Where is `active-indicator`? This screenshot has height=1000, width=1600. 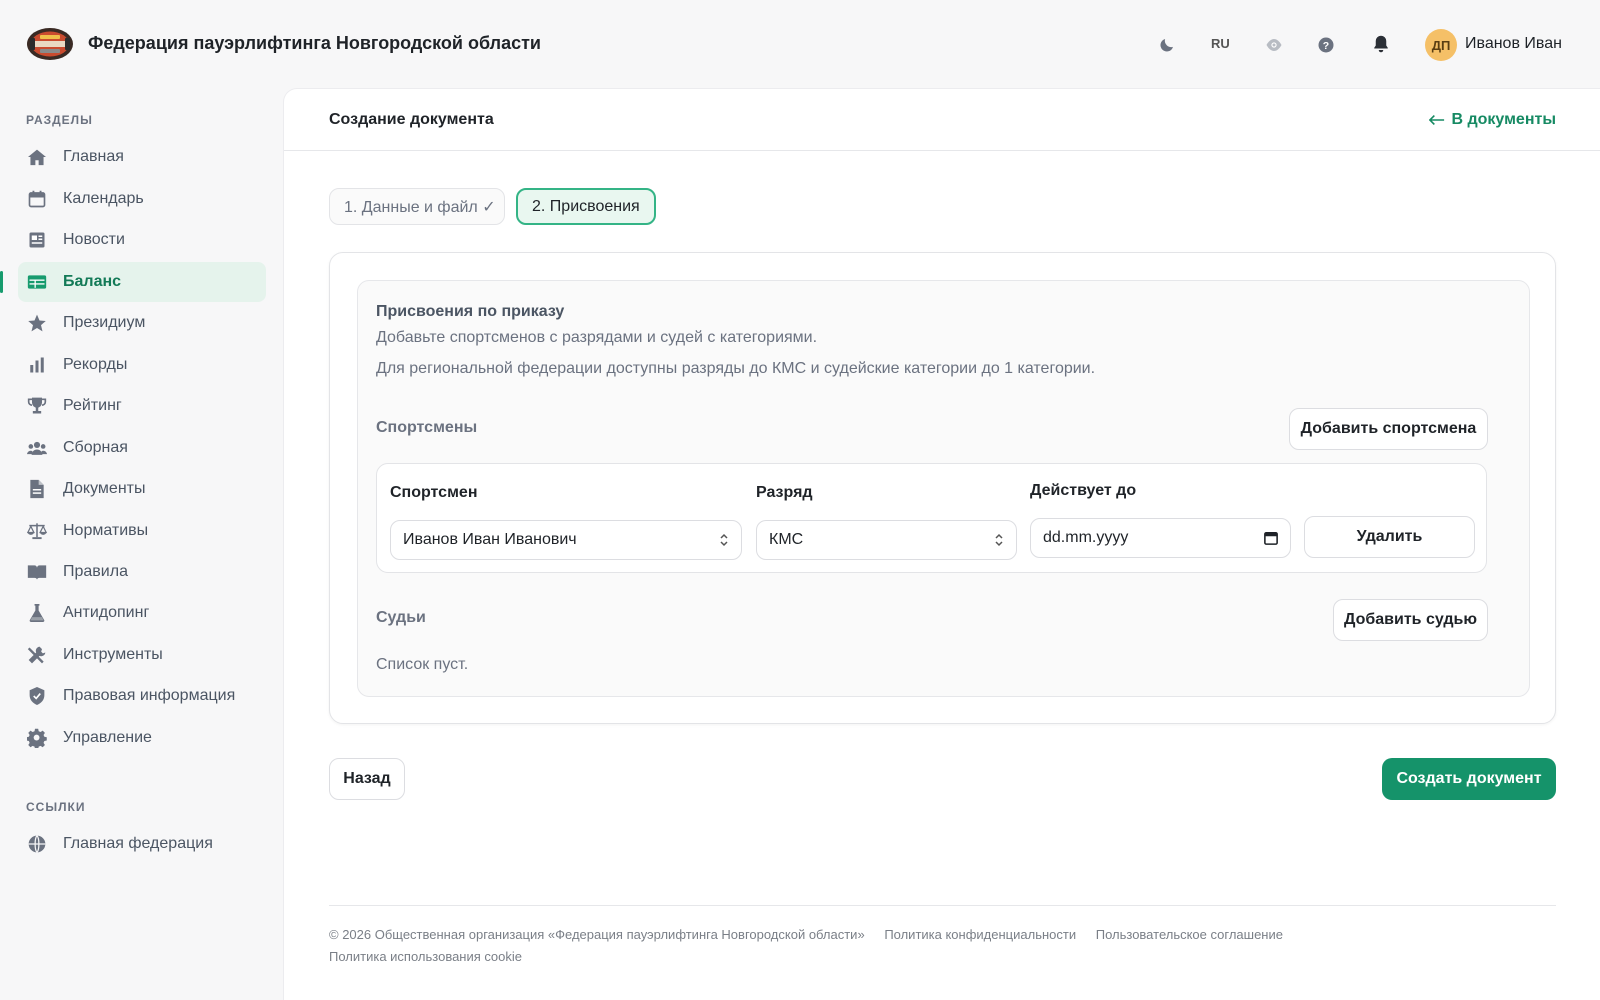
active-indicator is located at coordinates (1, 282).